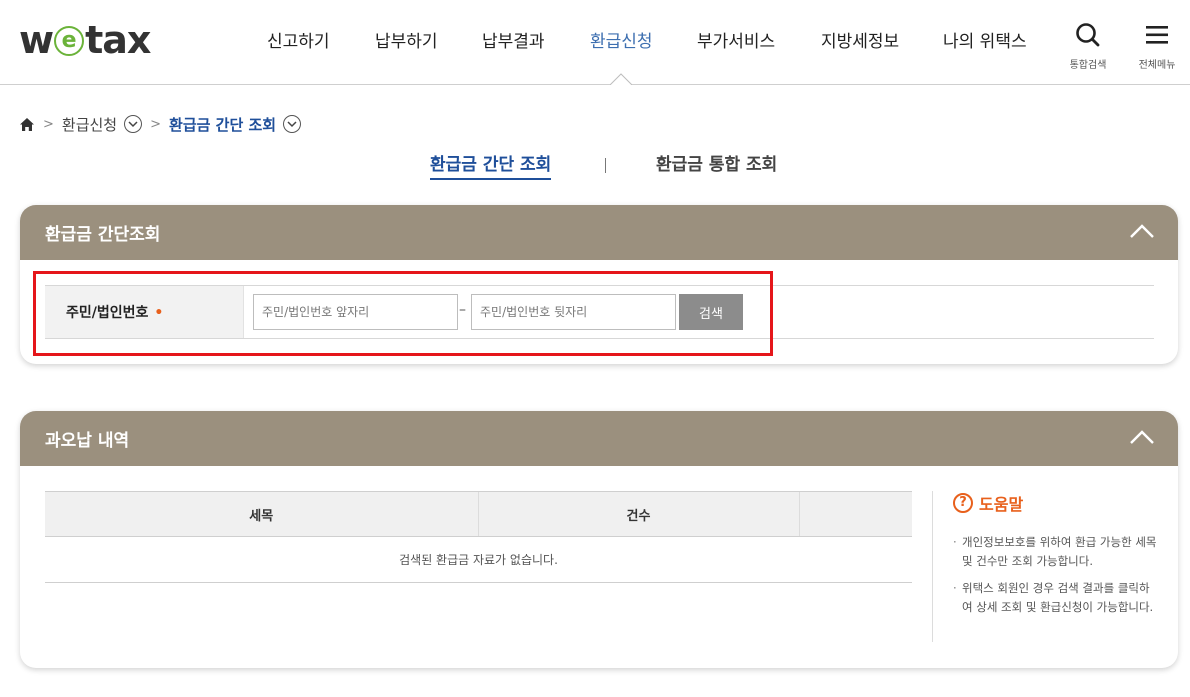 Image resolution: width=1190 pixels, height=697 pixels. Describe the element at coordinates (1157, 35) in the screenshot. I see `hamburger-menu-icon` at that location.